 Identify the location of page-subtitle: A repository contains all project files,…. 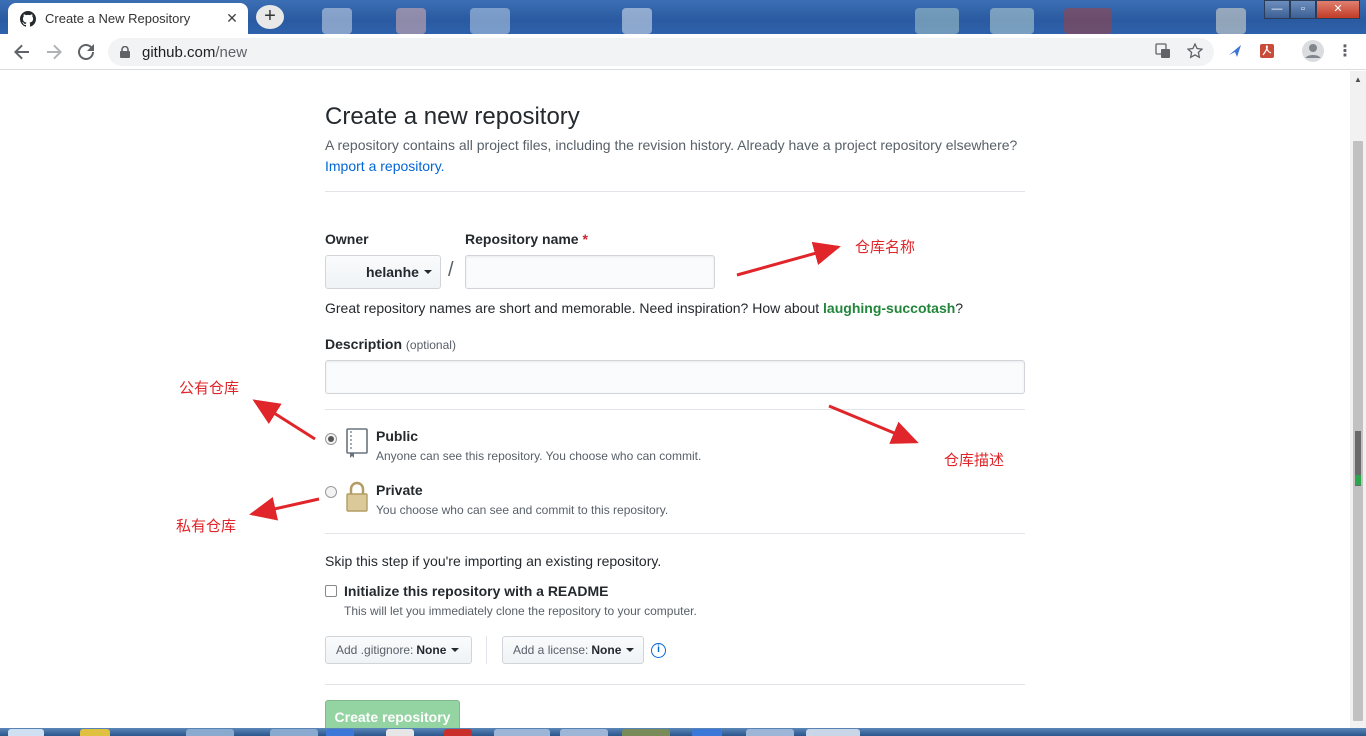
(675, 156).